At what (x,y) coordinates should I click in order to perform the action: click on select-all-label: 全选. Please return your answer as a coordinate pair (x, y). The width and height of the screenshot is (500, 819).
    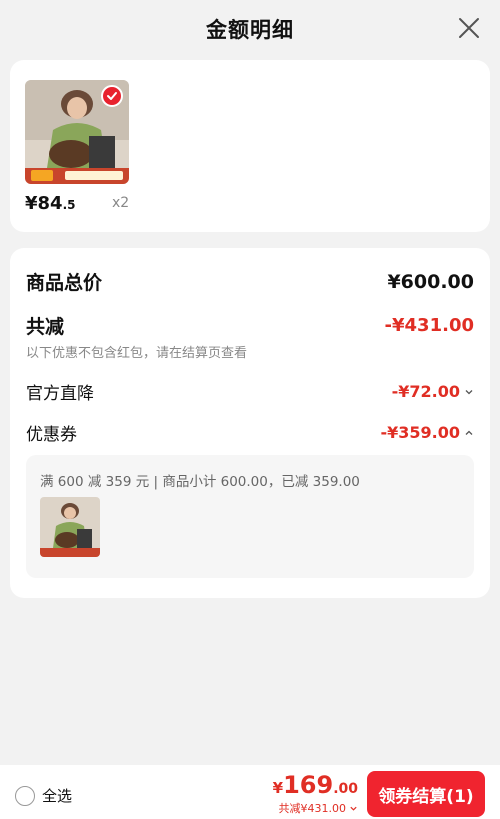
    Looking at the image, I should click on (57, 796).